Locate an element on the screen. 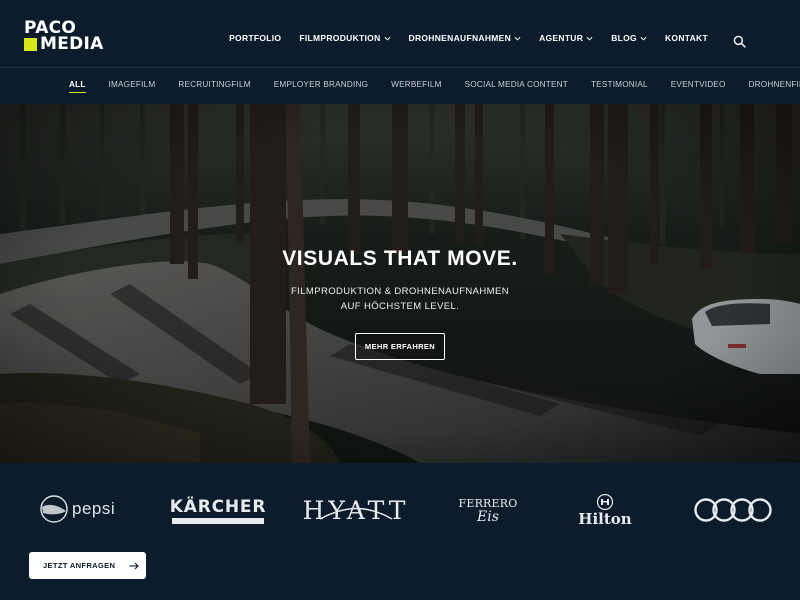 The width and height of the screenshot is (800, 600). search-icon is located at coordinates (739, 41).